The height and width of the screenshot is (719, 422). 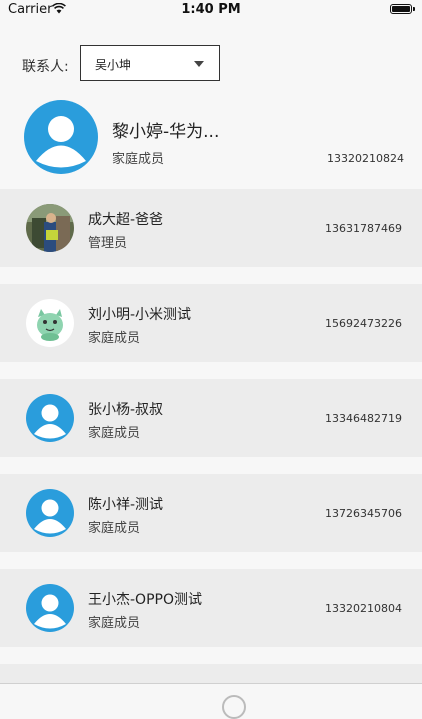 I want to click on current-contact-role: 家庭成员, so click(x=138, y=159).